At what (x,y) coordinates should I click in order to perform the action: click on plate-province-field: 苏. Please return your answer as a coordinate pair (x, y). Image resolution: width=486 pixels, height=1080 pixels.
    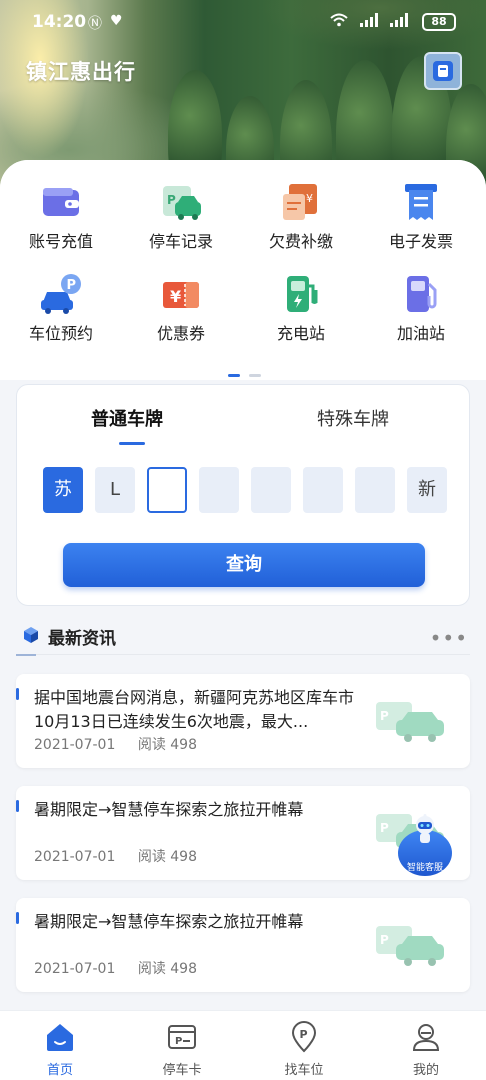
    Looking at the image, I should click on (63, 490).